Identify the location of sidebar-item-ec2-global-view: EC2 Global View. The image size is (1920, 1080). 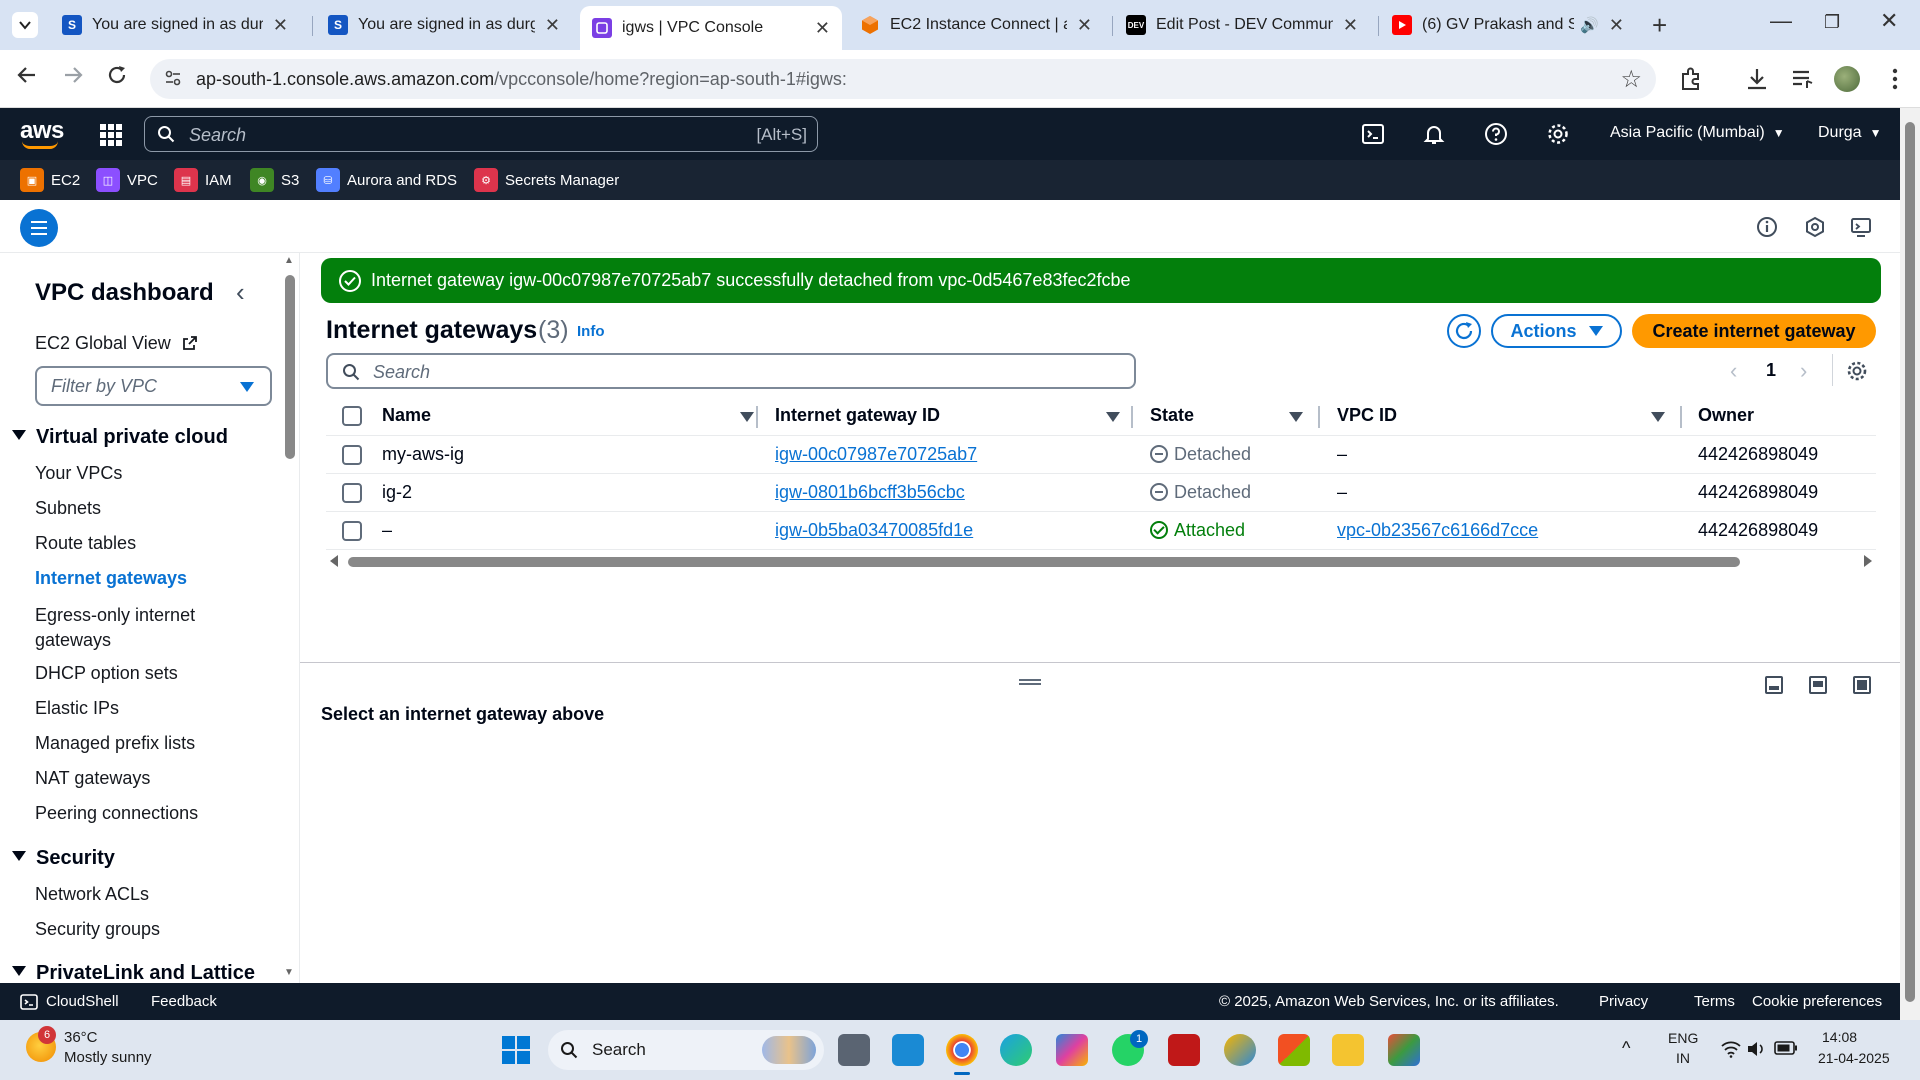
(116, 343).